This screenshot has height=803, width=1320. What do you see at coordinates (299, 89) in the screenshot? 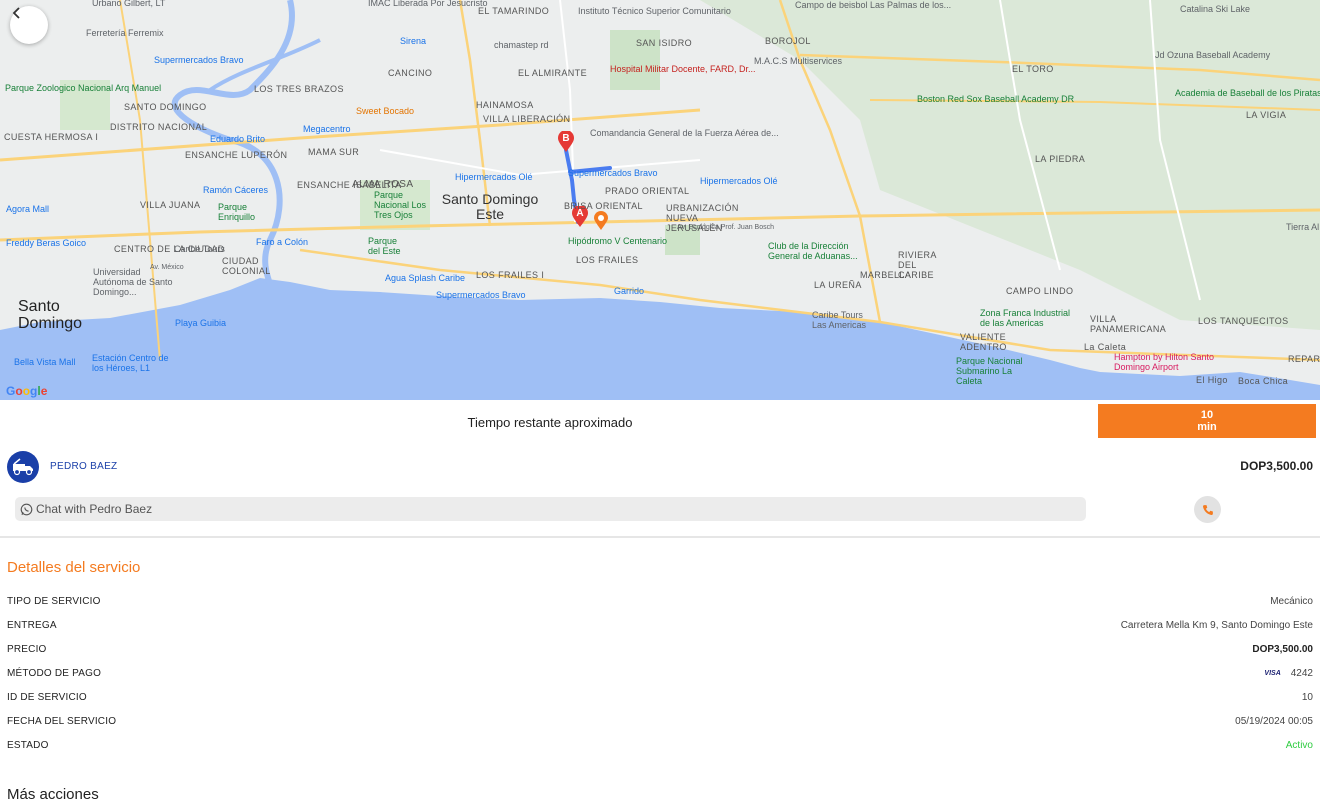
I see `map-label: LOS TRES BRAZOS` at bounding box center [299, 89].